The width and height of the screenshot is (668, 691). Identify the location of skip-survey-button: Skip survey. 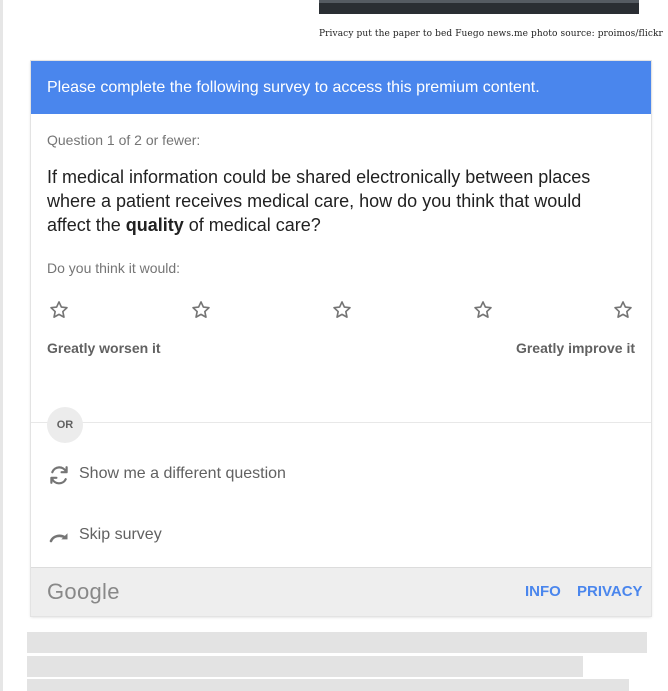
(197, 536).